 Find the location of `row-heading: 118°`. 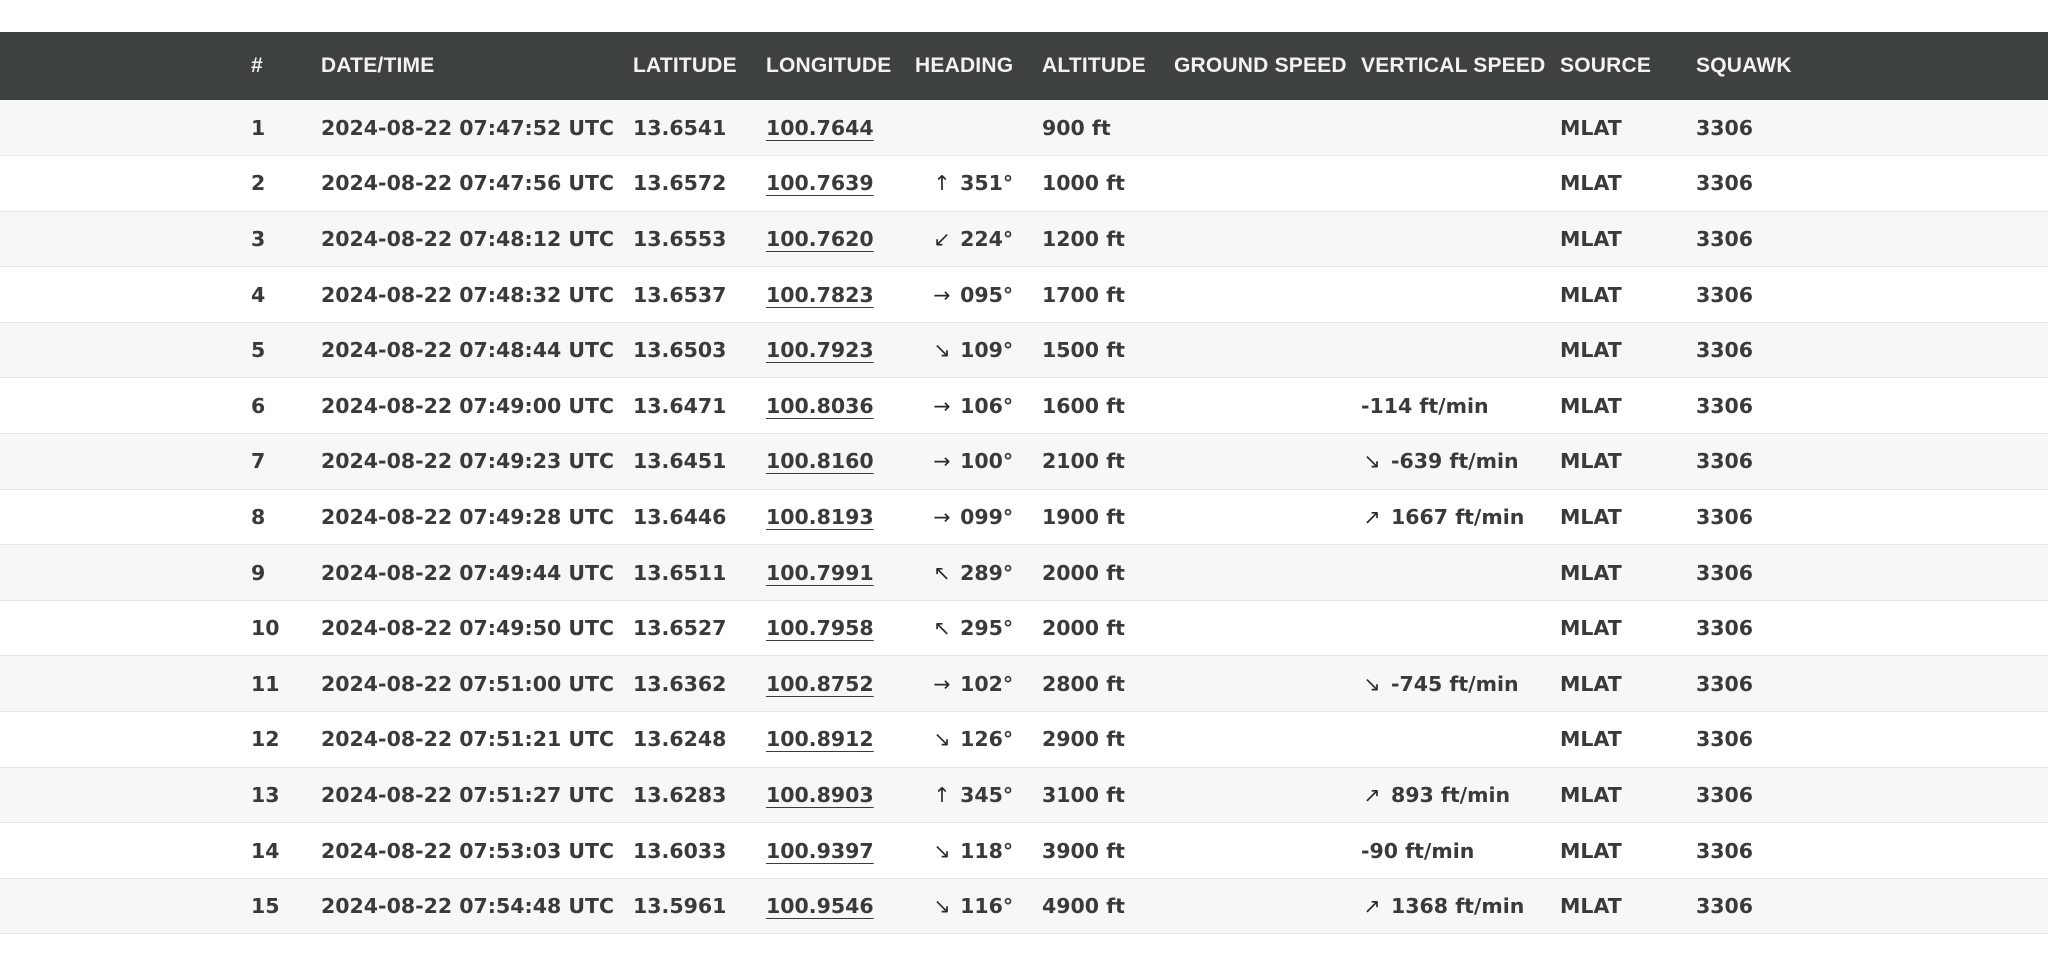

row-heading: 118° is located at coordinates (987, 850).